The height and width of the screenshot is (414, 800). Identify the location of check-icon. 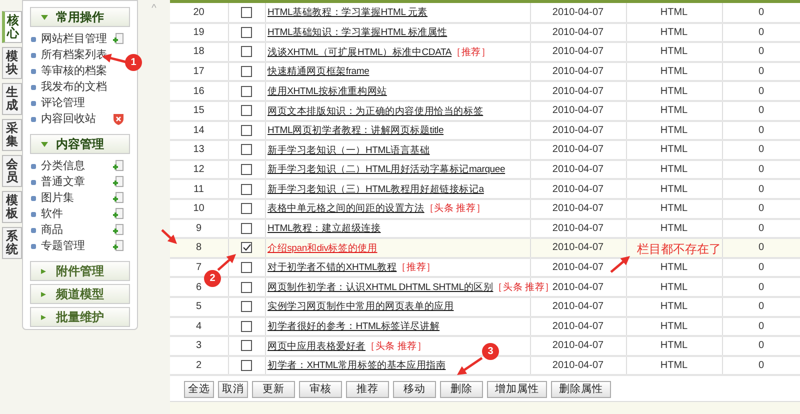
(246, 248).